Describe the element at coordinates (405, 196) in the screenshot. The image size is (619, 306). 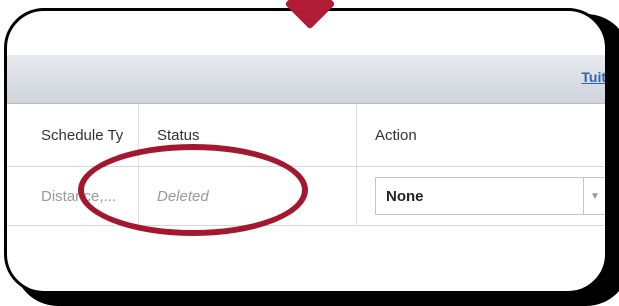
I see `action-select-value: None` at that location.